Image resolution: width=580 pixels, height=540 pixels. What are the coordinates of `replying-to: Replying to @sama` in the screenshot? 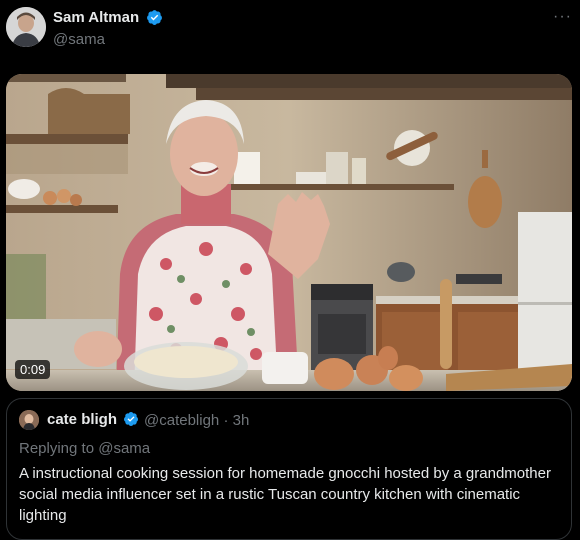 It's located at (84, 448).